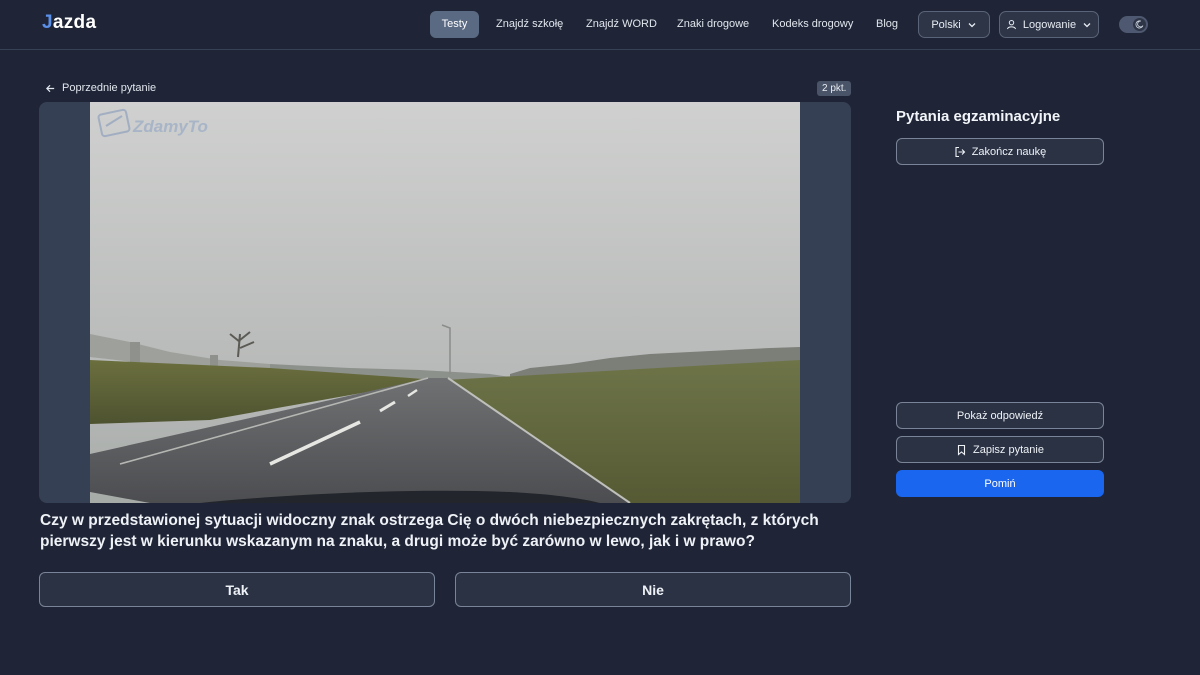 This screenshot has height=675, width=1200. Describe the element at coordinates (1139, 24) in the screenshot. I see `moon-icon` at that location.